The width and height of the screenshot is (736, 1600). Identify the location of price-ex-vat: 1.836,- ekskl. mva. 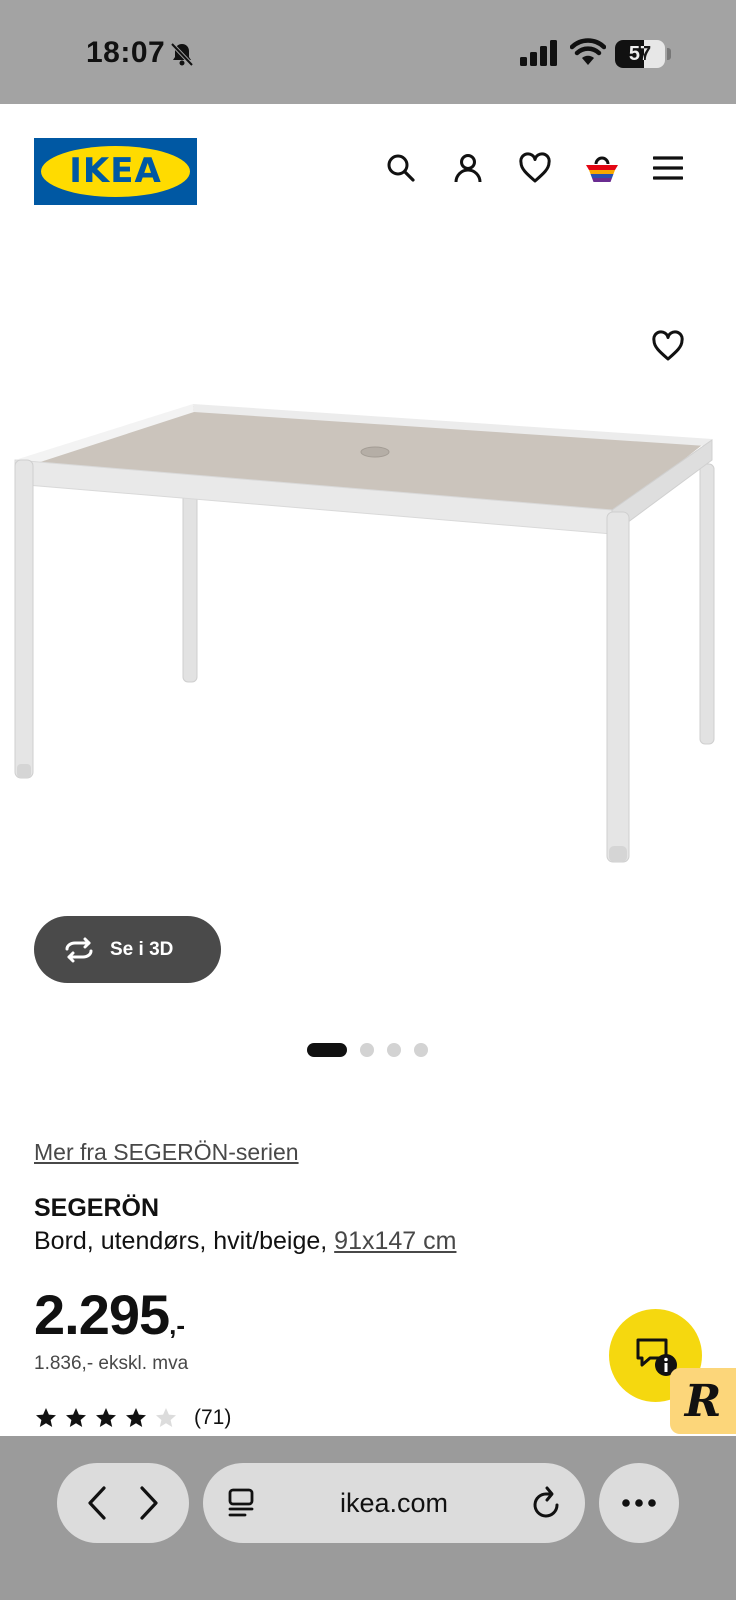
(111, 1363).